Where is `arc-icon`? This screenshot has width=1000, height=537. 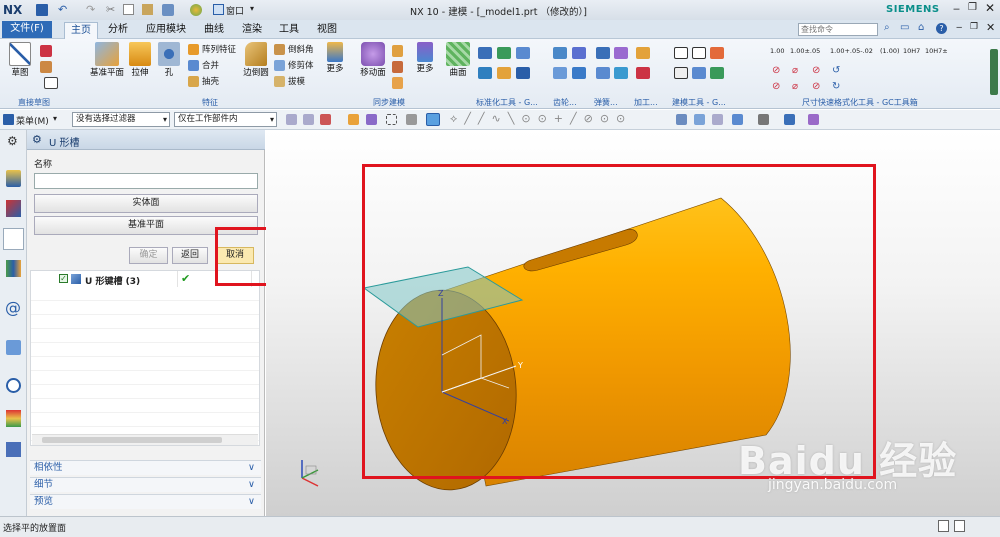 arc-icon is located at coordinates (46, 51).